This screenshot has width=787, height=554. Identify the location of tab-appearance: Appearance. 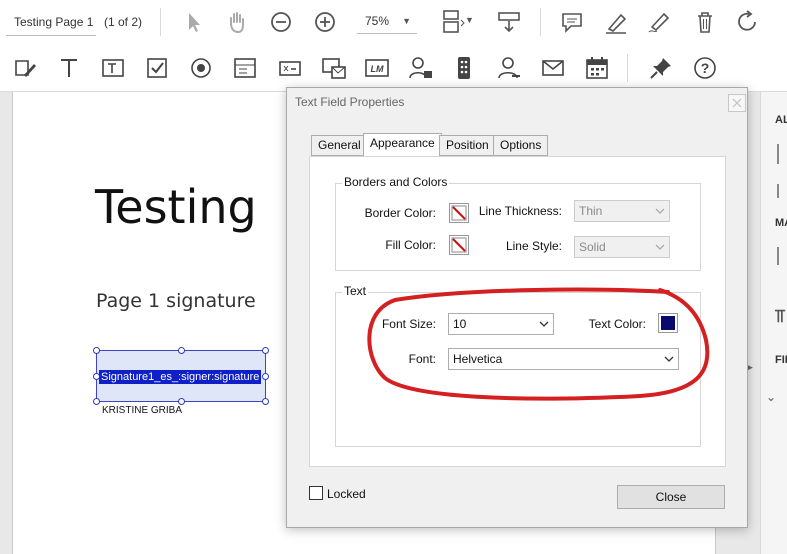
(402, 145).